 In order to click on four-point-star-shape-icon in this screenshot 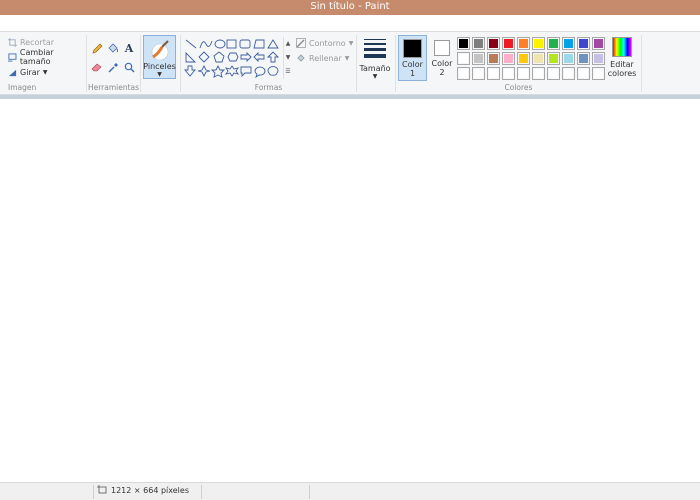, I will do `click(204, 71)`.